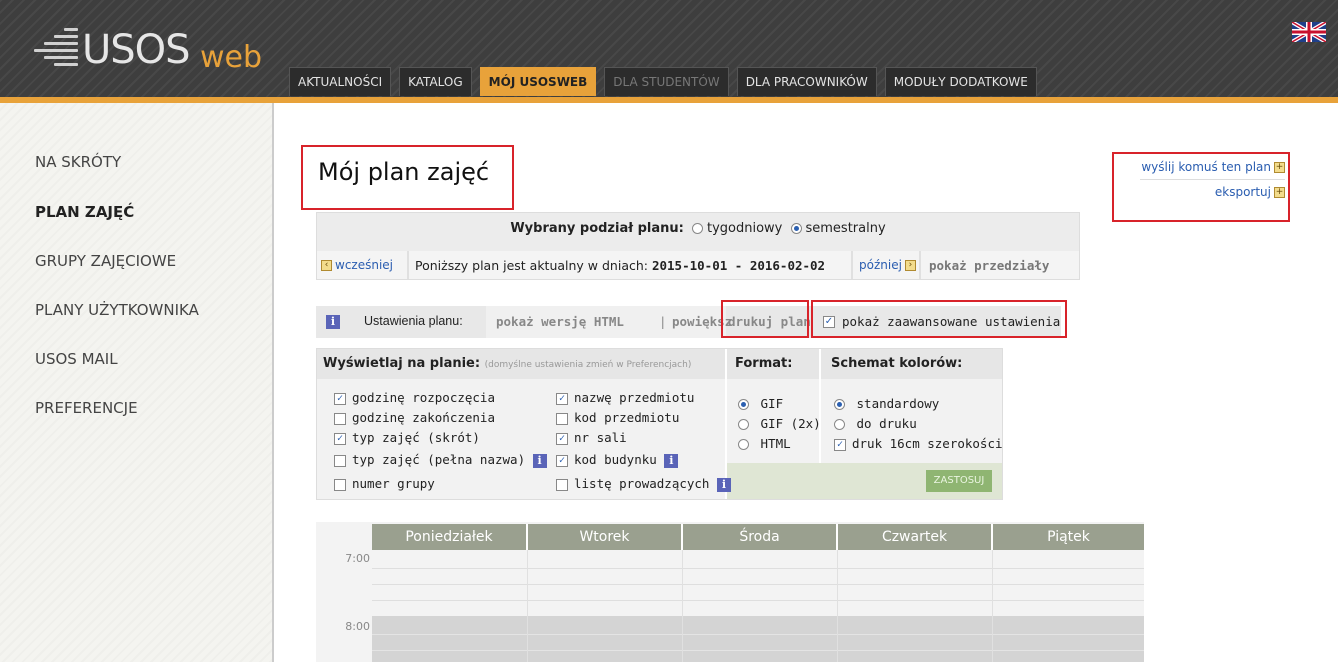 The height and width of the screenshot is (662, 1338). I want to click on color-print: do druku, so click(875, 423).